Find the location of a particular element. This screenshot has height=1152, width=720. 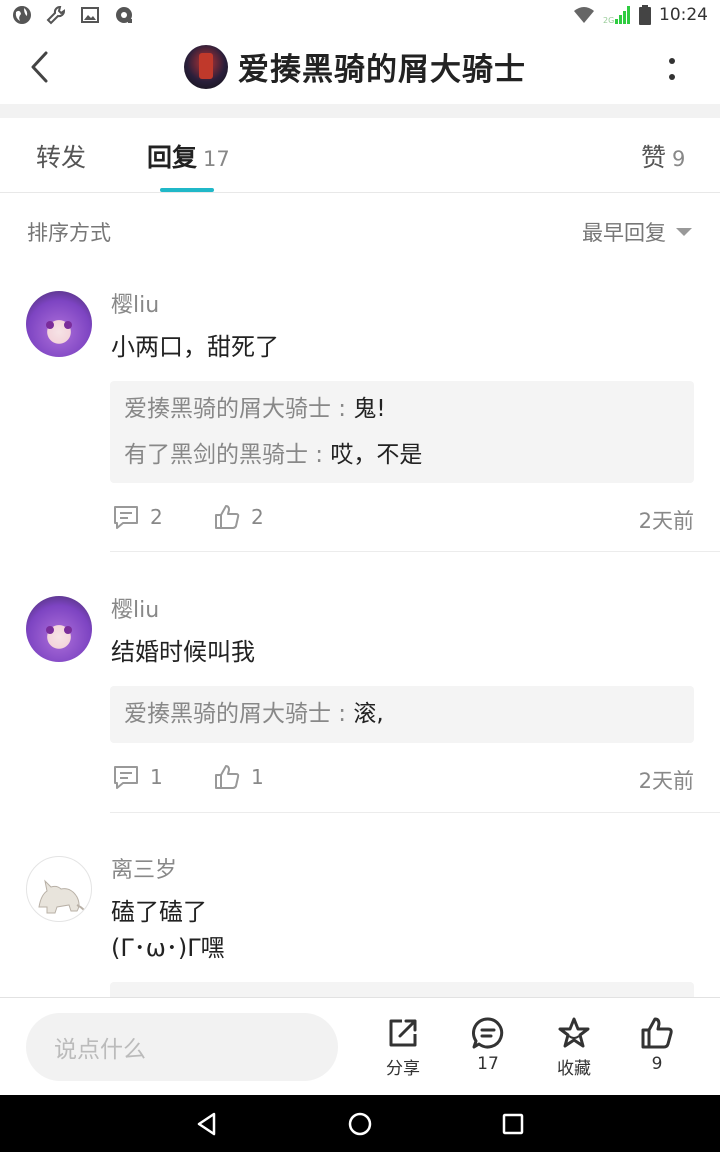

like-count: 1 is located at coordinates (257, 777).